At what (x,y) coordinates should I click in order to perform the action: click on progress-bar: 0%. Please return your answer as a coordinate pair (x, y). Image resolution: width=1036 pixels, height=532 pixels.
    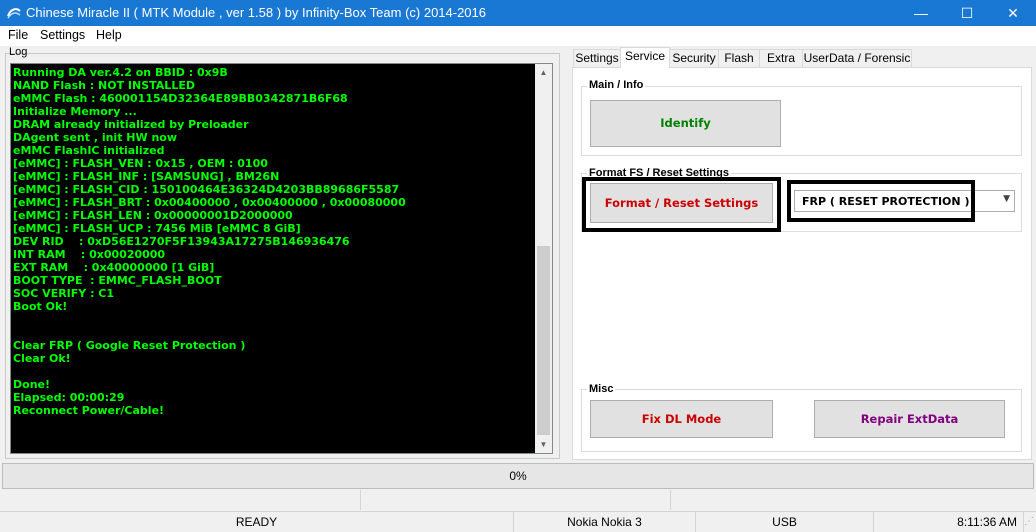
    Looking at the image, I should click on (518, 476).